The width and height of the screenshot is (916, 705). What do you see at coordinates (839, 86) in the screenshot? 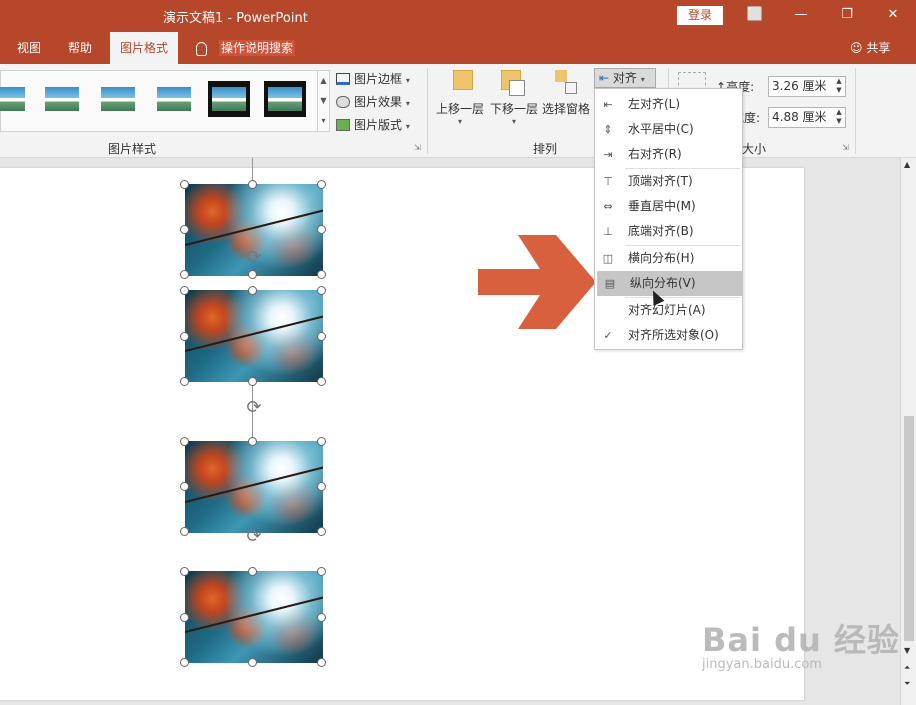
I see `height-spinner: ▲ ▼` at bounding box center [839, 86].